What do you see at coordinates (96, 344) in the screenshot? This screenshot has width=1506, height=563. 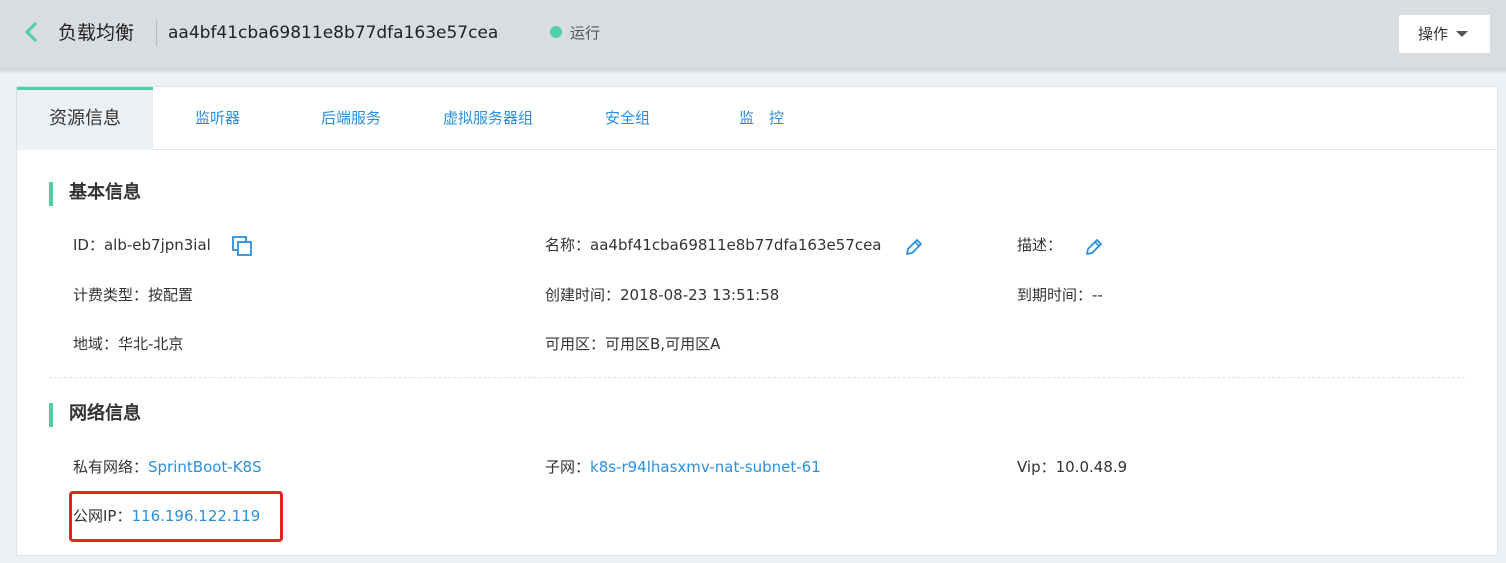 I see `field-region-label: 地域：` at bounding box center [96, 344].